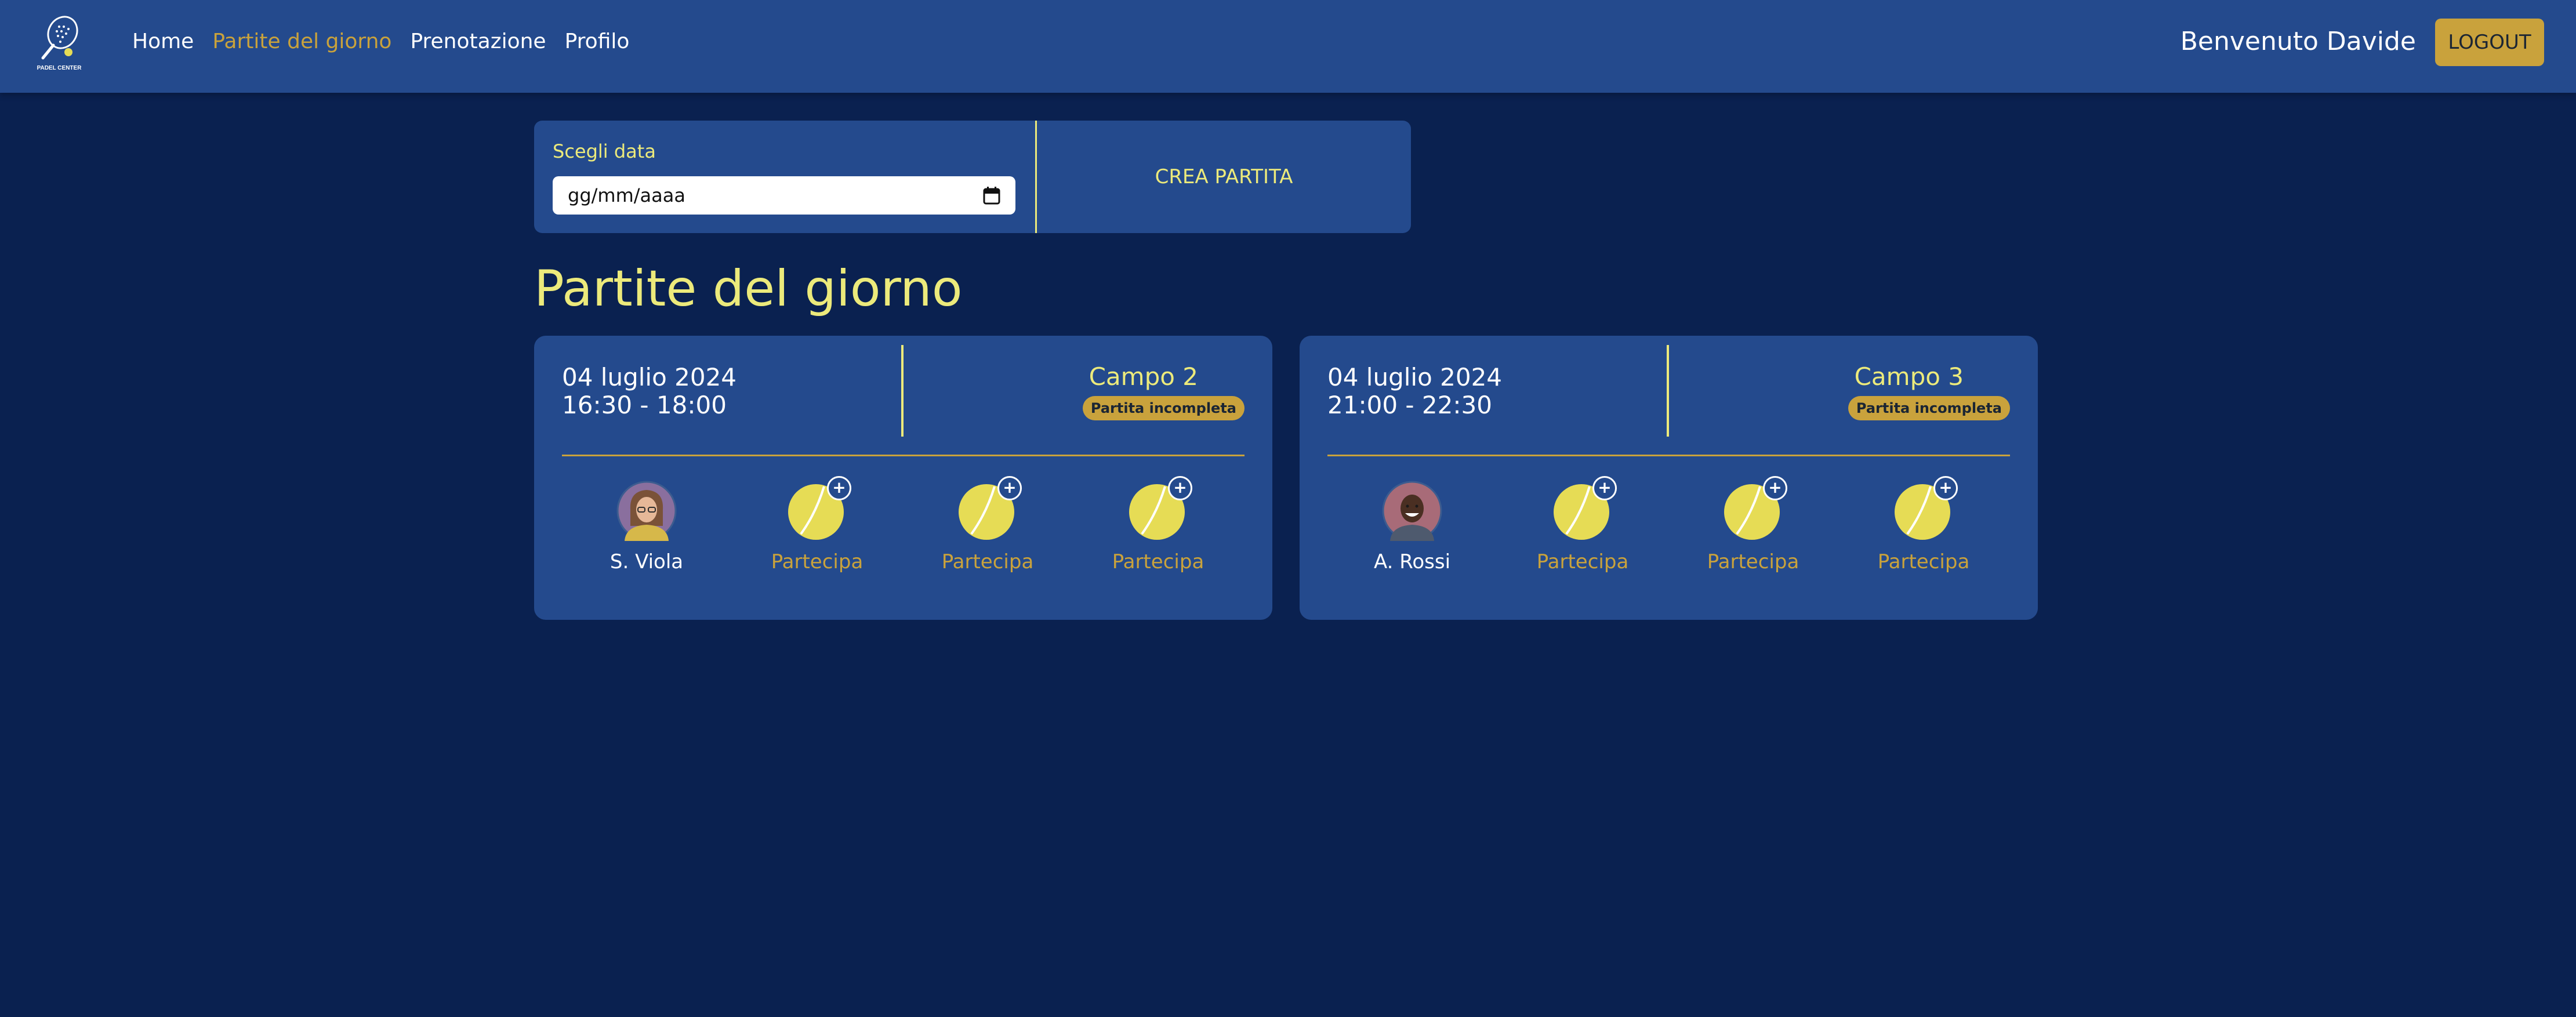 This screenshot has width=2576, height=1017. I want to click on match-filter-panel: Scegli data gg/mm/aaaa CREA PARTITA, so click(972, 177).